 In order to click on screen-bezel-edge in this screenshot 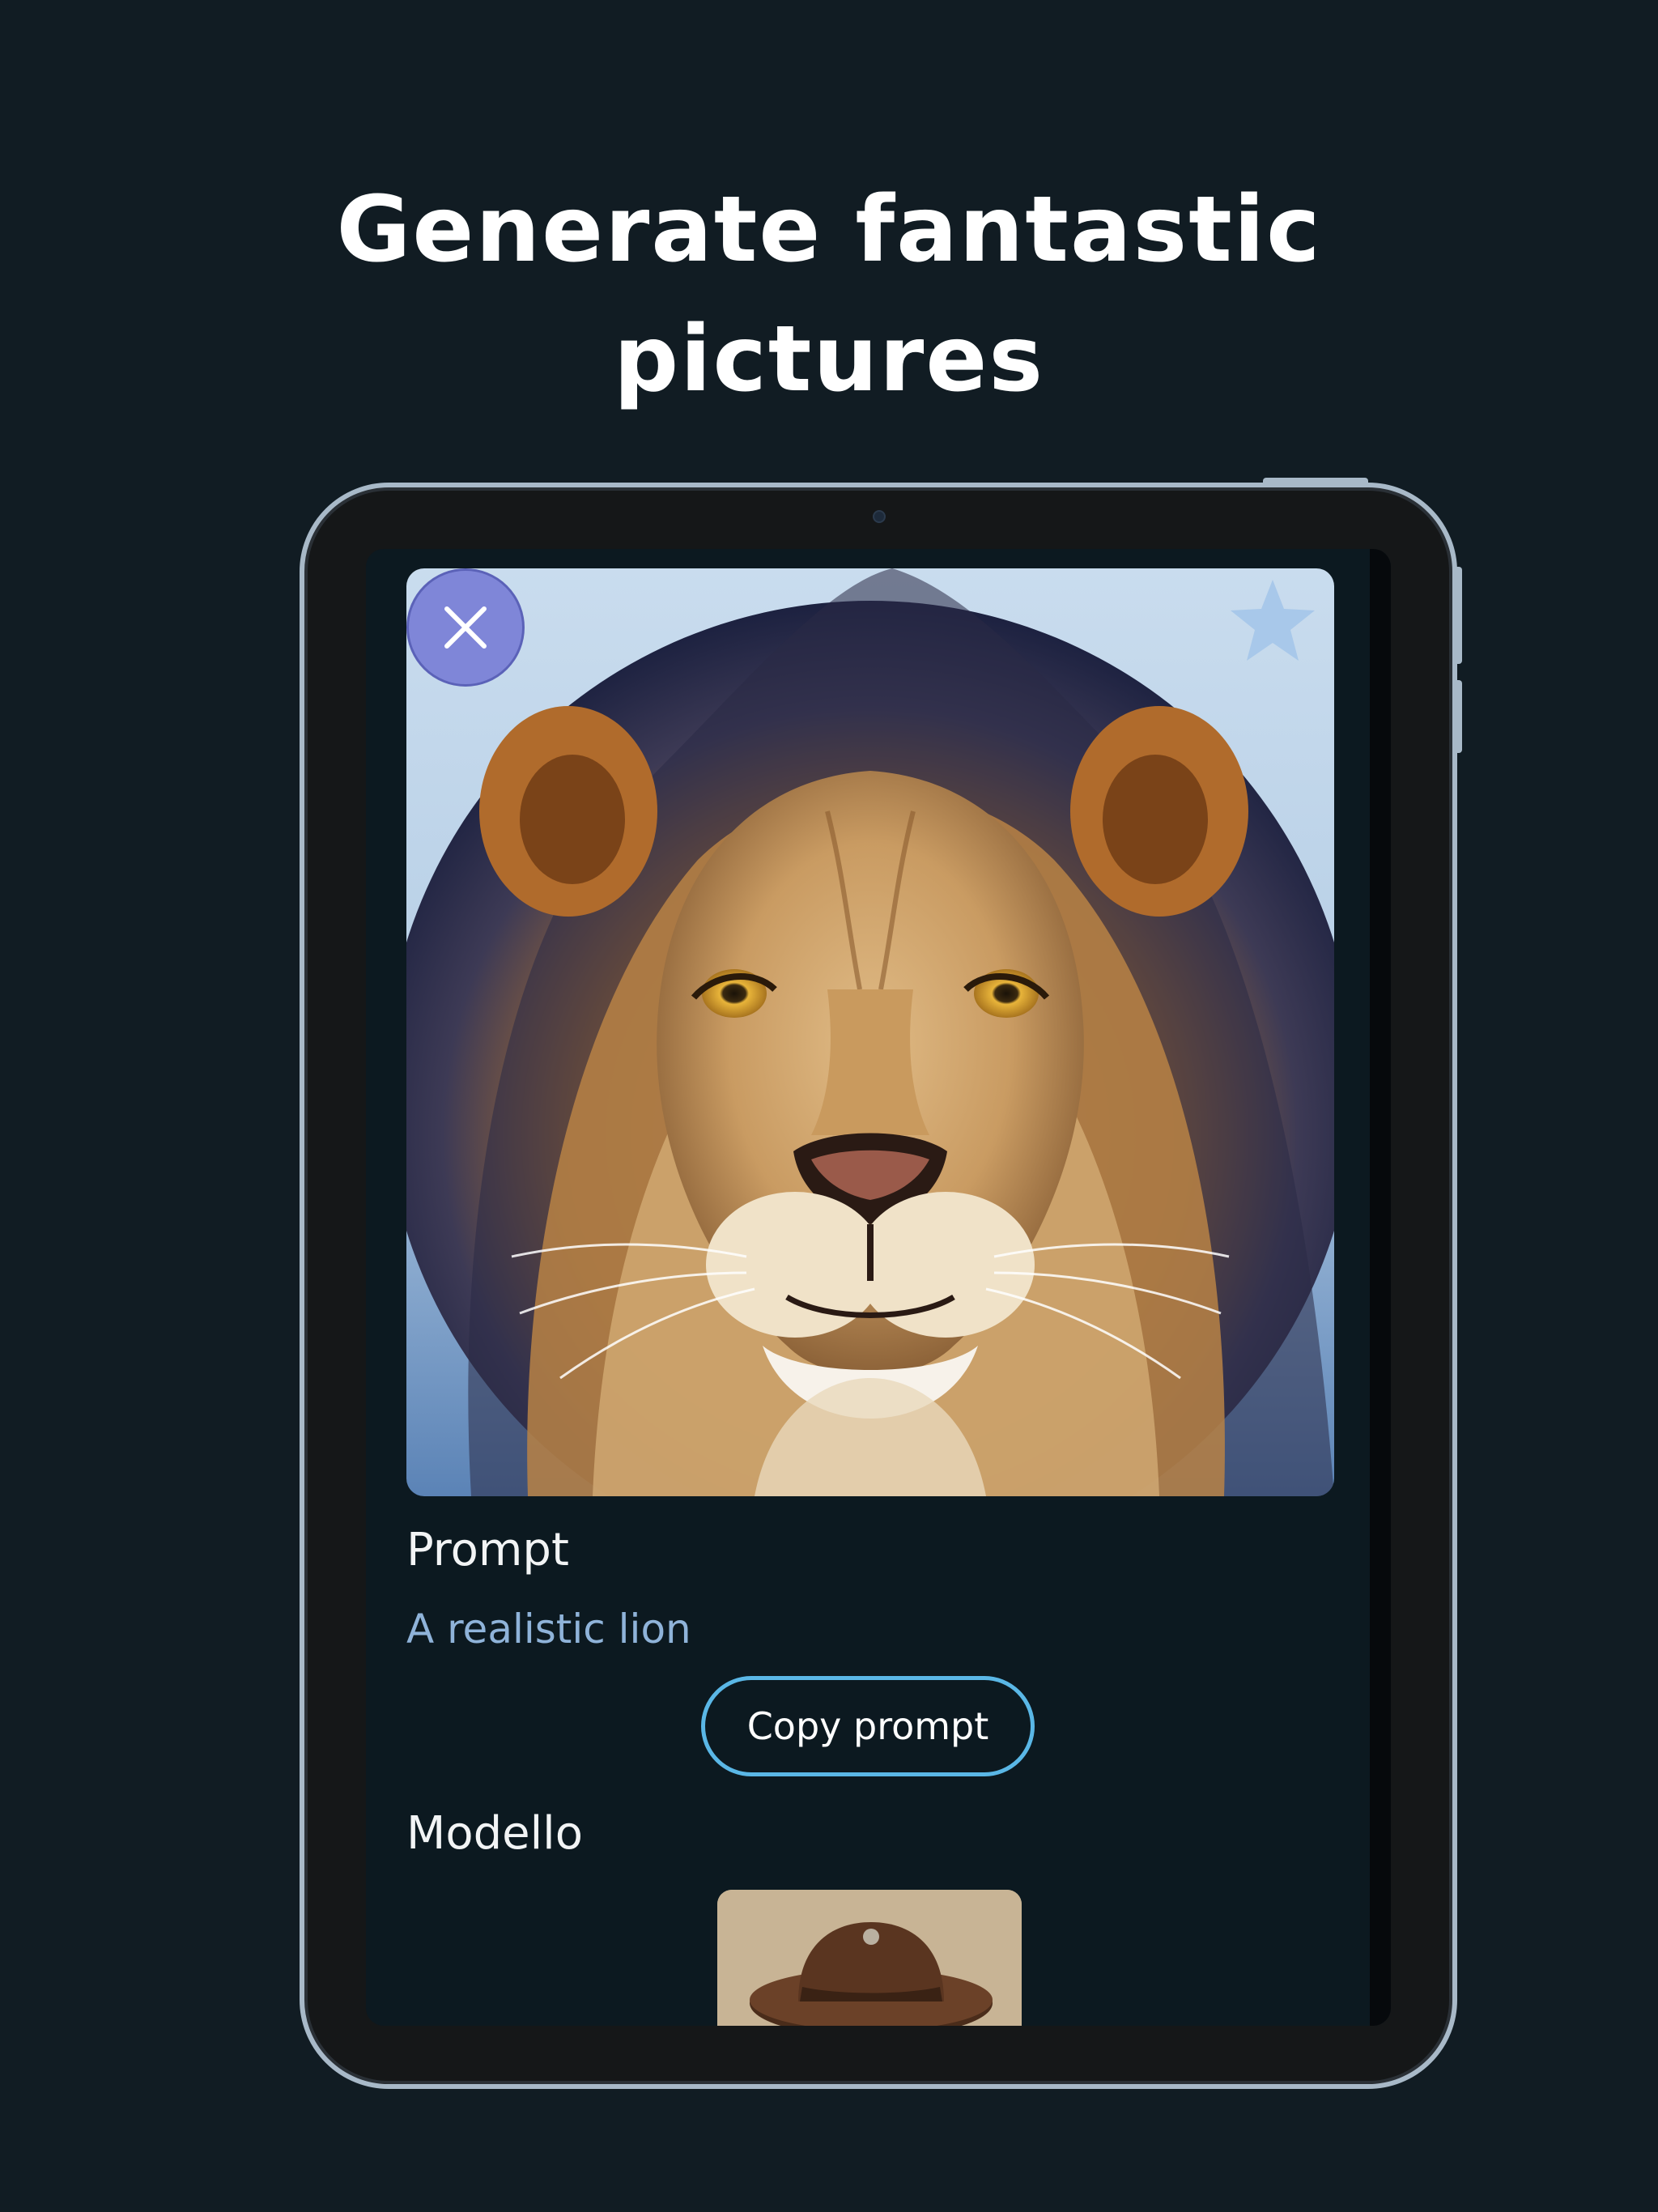, I will do `click(1380, 1288)`.